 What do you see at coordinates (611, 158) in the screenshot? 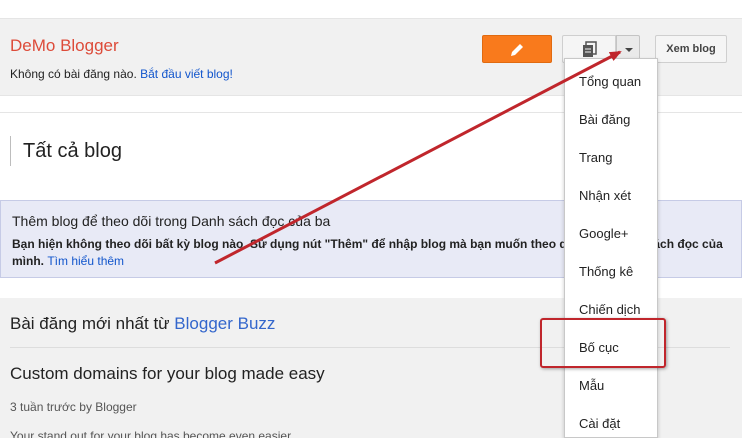
I see `menu-item-pages: Trang` at bounding box center [611, 158].